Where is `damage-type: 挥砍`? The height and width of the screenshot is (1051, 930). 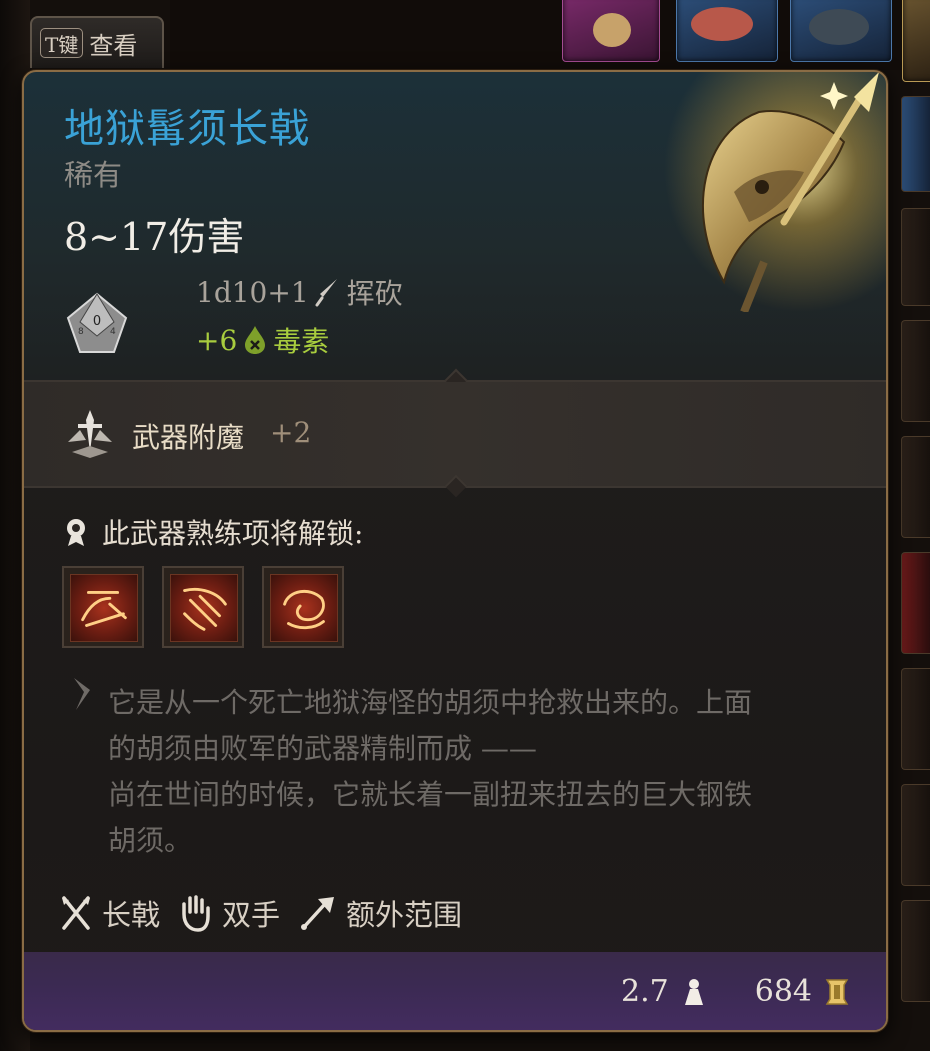 damage-type: 挥砍 is located at coordinates (374, 293).